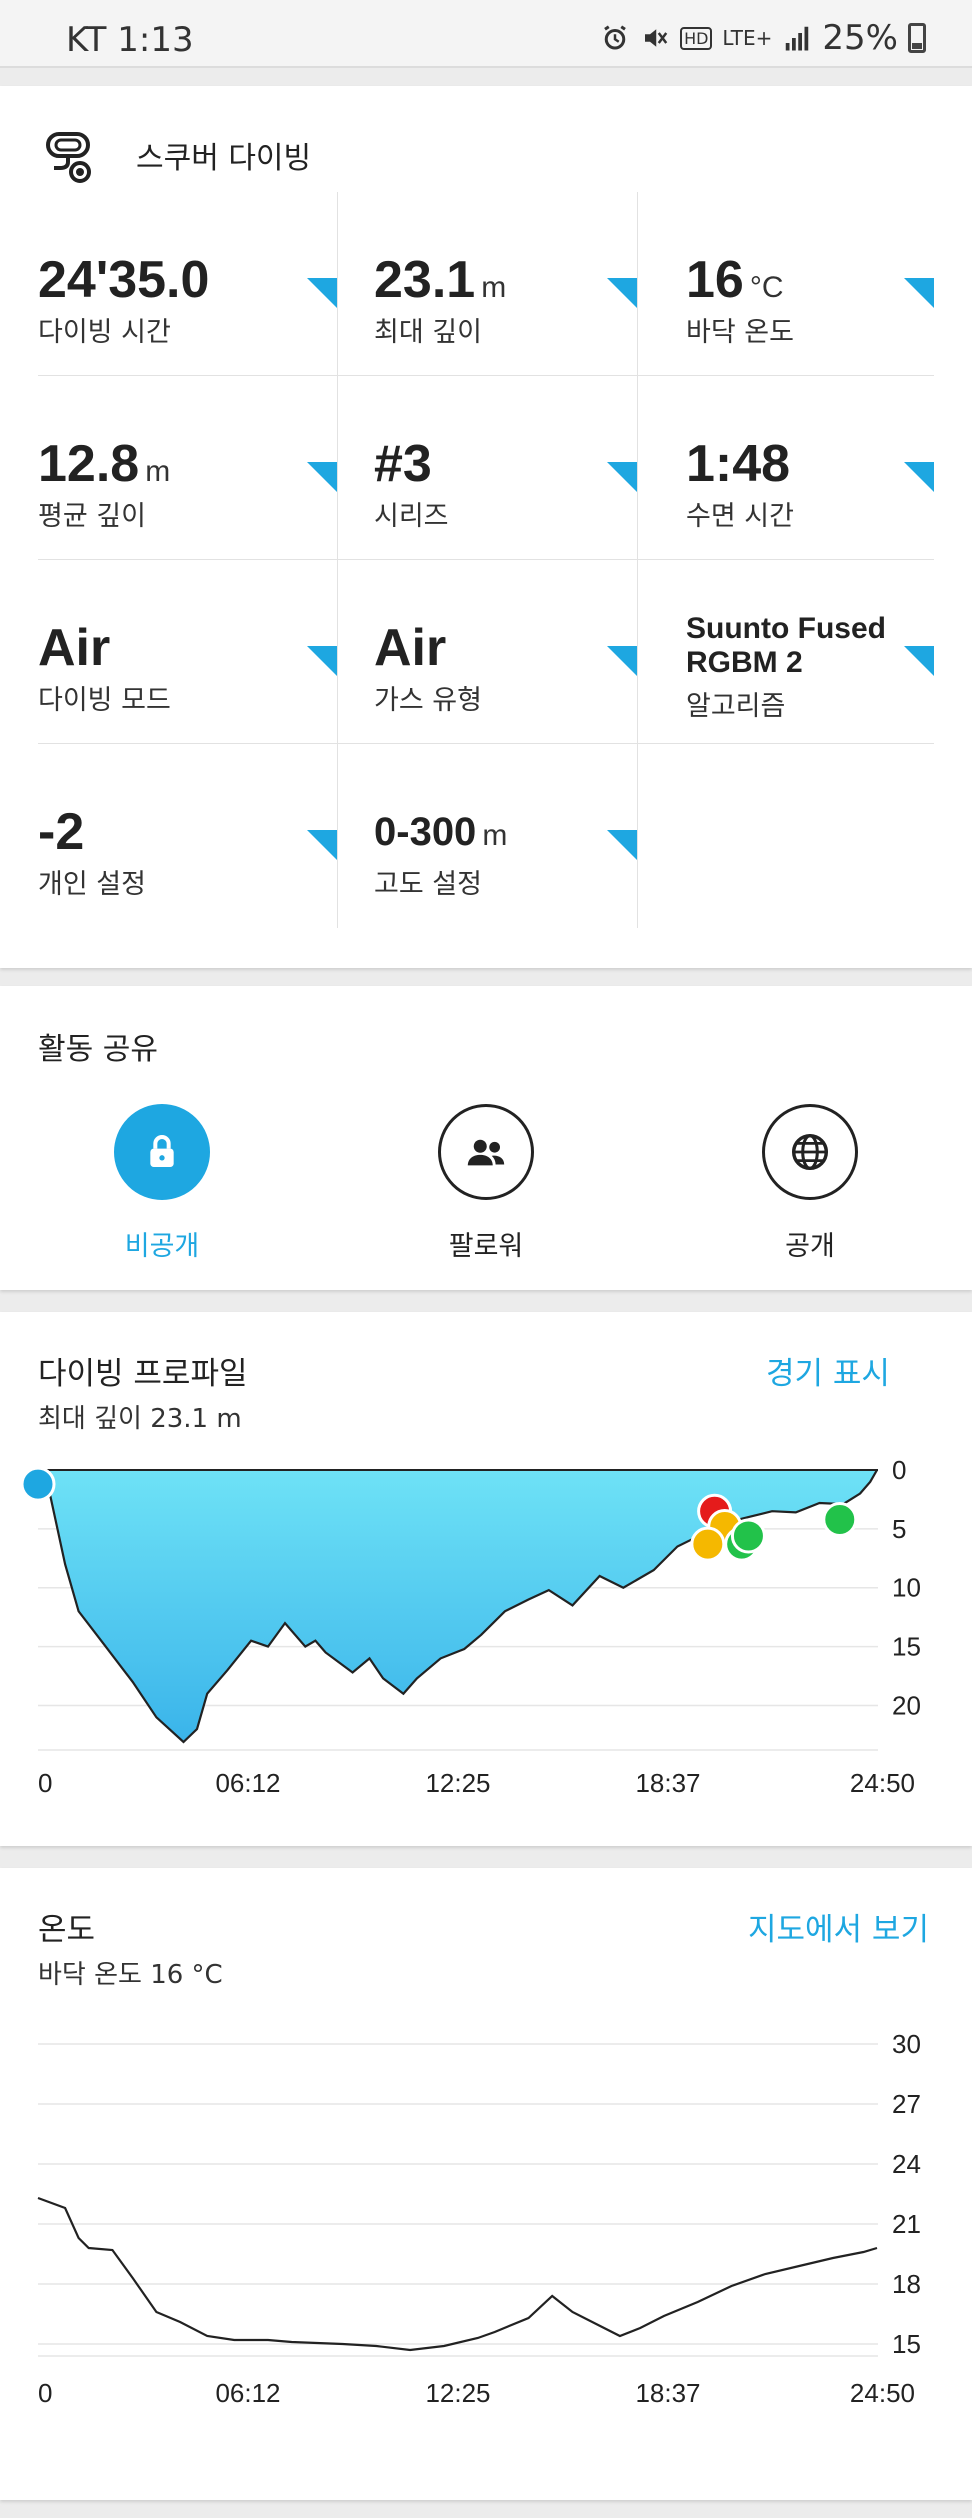 The image size is (972, 2518). Describe the element at coordinates (488, 468) in the screenshot. I see `stat-series: #3 시리즈` at that location.